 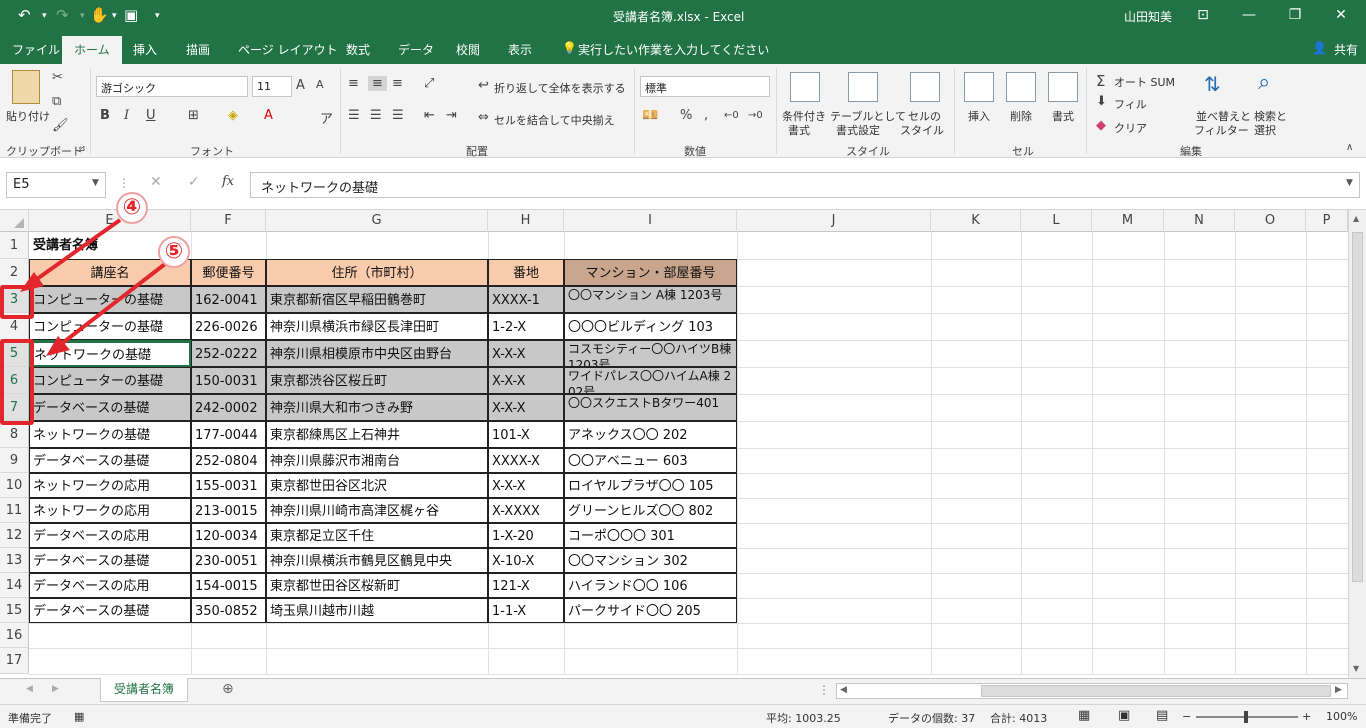 I want to click on decrease-indent-icon: ⇤, so click(x=429, y=115).